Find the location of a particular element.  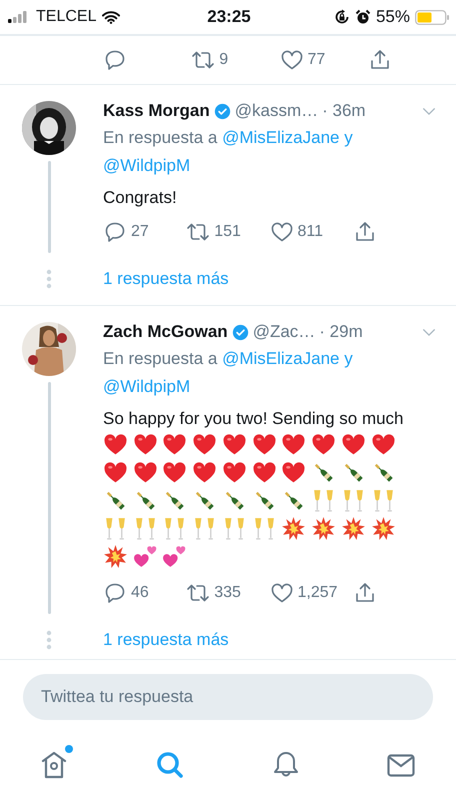

tweet-time: · 29m is located at coordinates (341, 332).